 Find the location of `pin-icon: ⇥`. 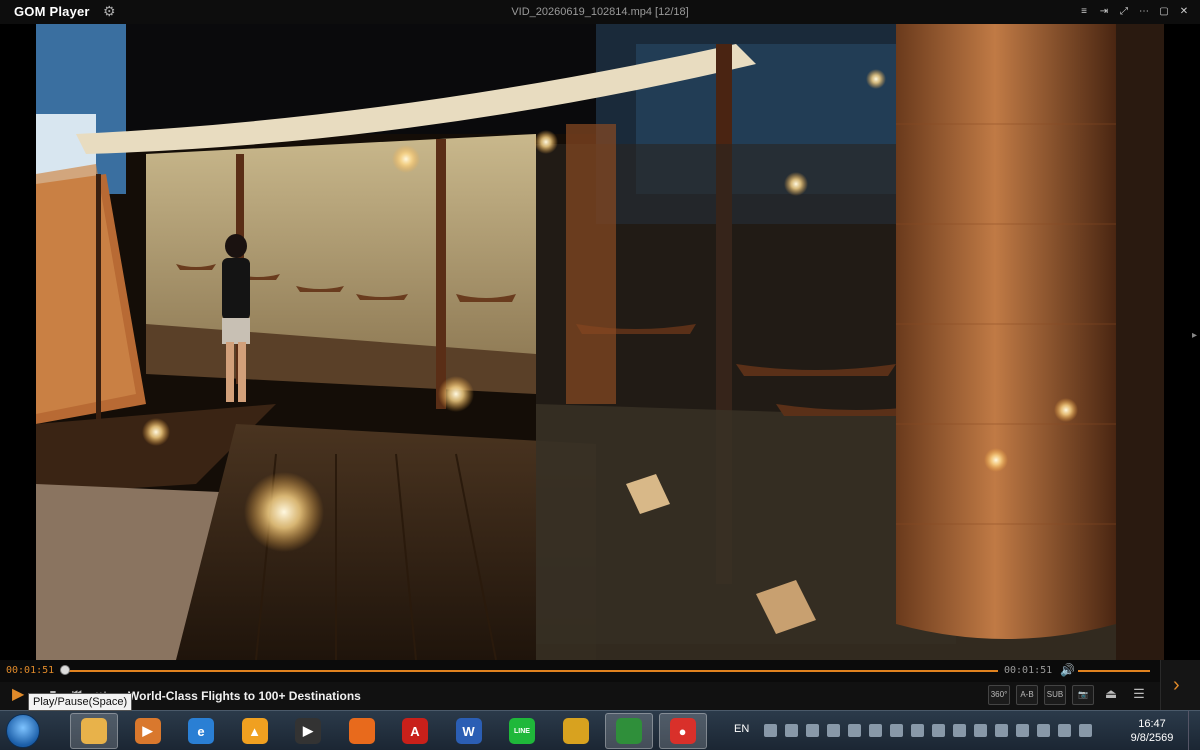

pin-icon: ⇥ is located at coordinates (1104, 12).